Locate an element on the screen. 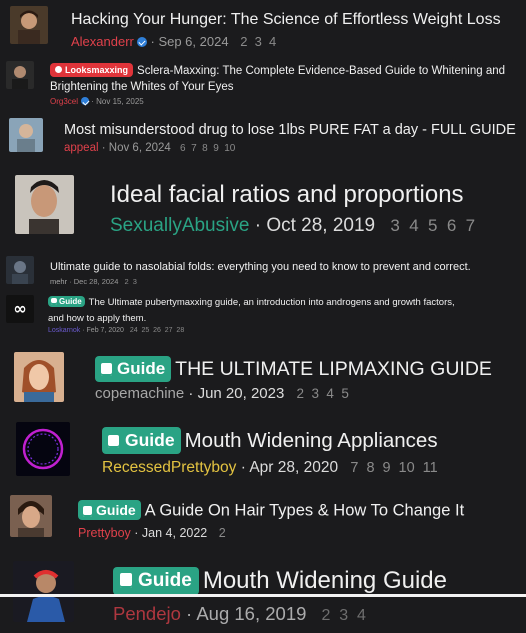 This screenshot has height=633, width=526. thread-author: Loskarnok is located at coordinates (64, 330).